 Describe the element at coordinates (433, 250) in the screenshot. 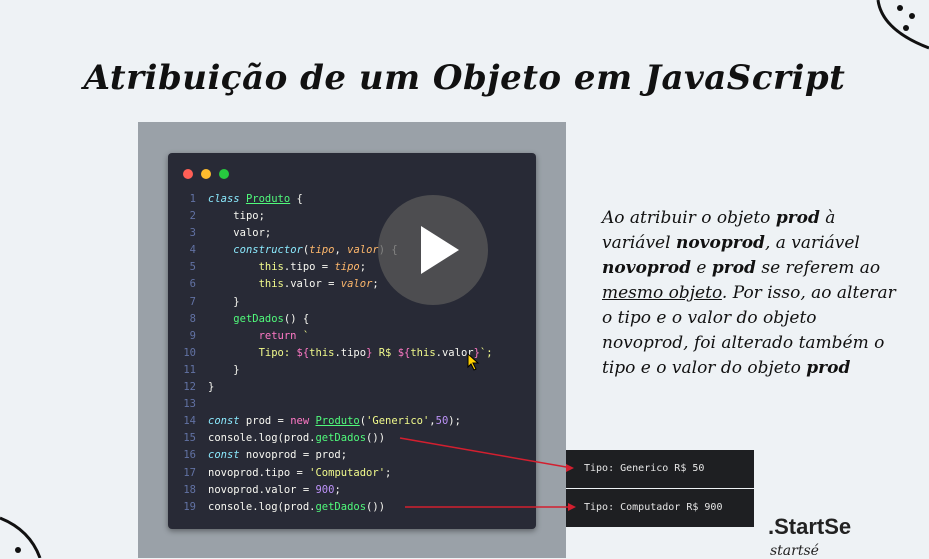

I see `play-video-button` at that location.